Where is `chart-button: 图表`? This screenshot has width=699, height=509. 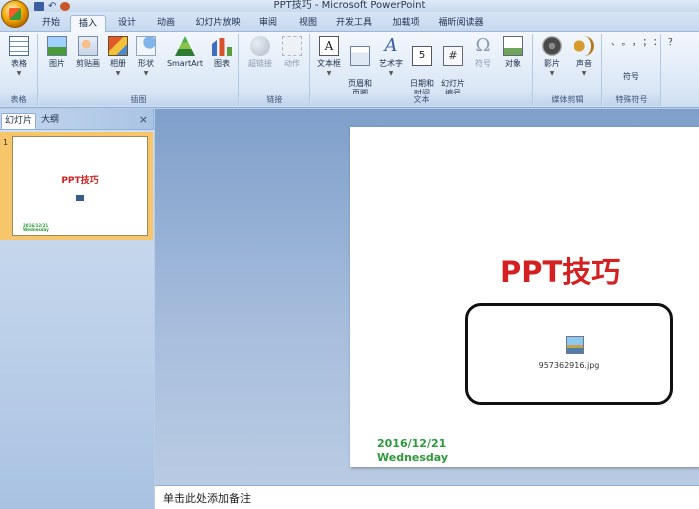
chart-button: 图表 is located at coordinates (222, 52).